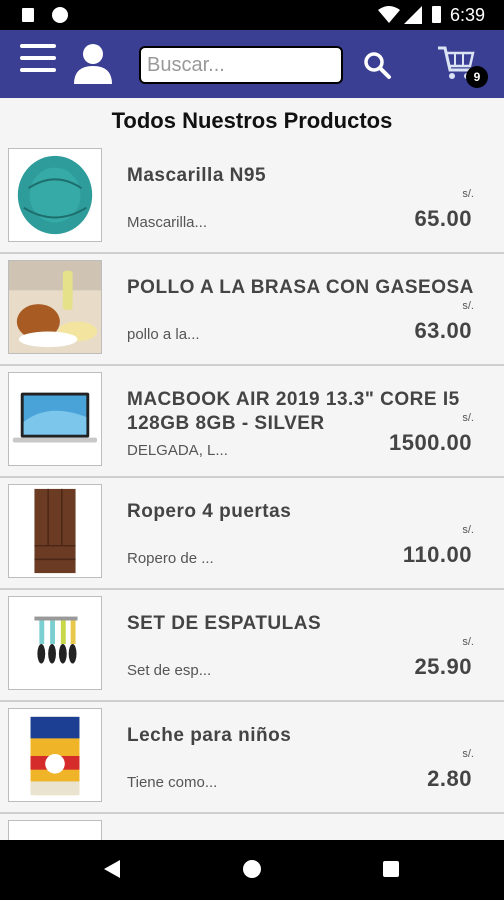 The image size is (504, 900). I want to click on product-price: 63.00, so click(443, 330).